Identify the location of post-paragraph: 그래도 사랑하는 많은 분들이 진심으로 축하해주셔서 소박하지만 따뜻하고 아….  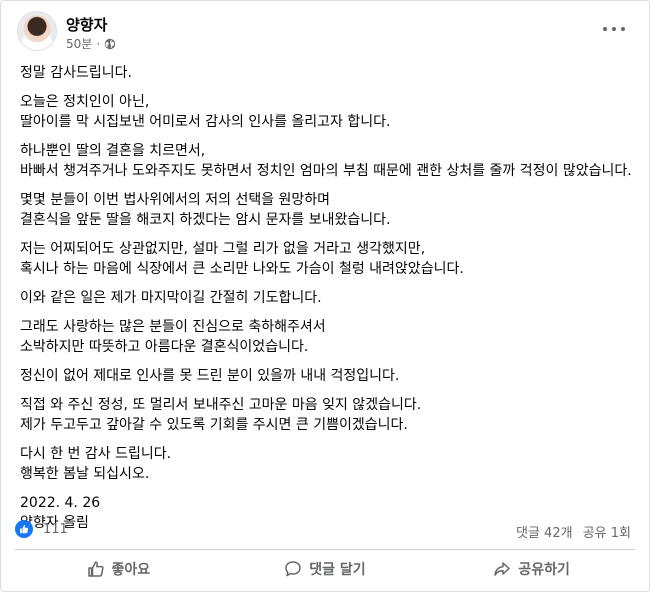
(173, 337).